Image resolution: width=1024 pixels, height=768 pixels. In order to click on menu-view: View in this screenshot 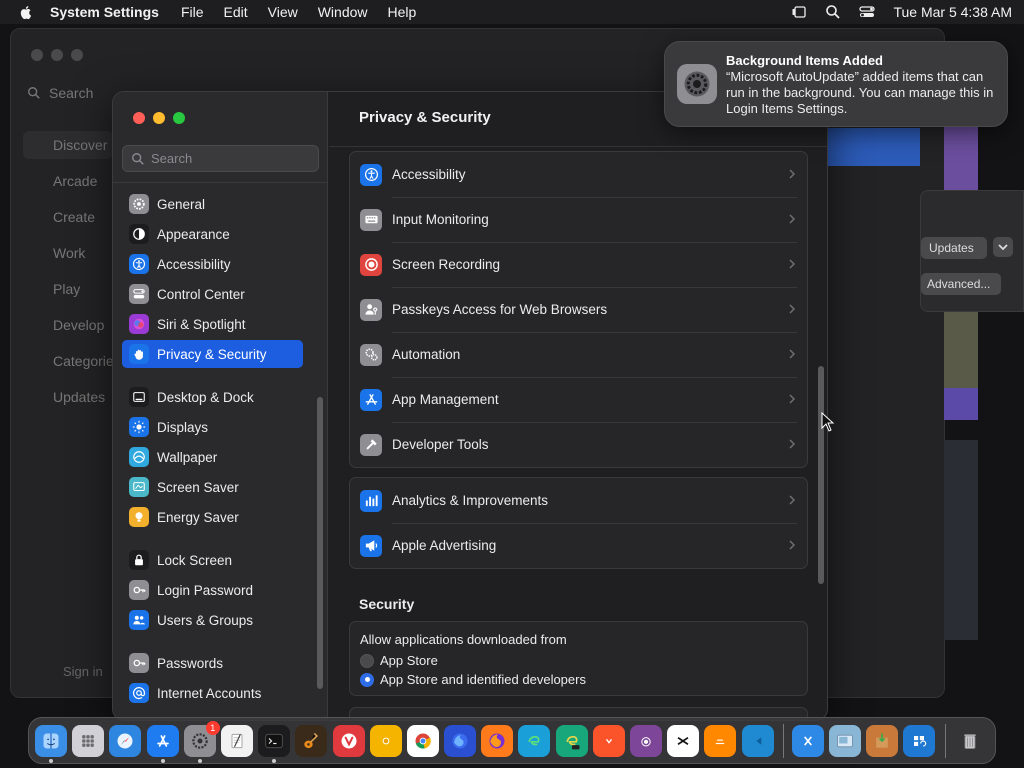, I will do `click(283, 12)`.